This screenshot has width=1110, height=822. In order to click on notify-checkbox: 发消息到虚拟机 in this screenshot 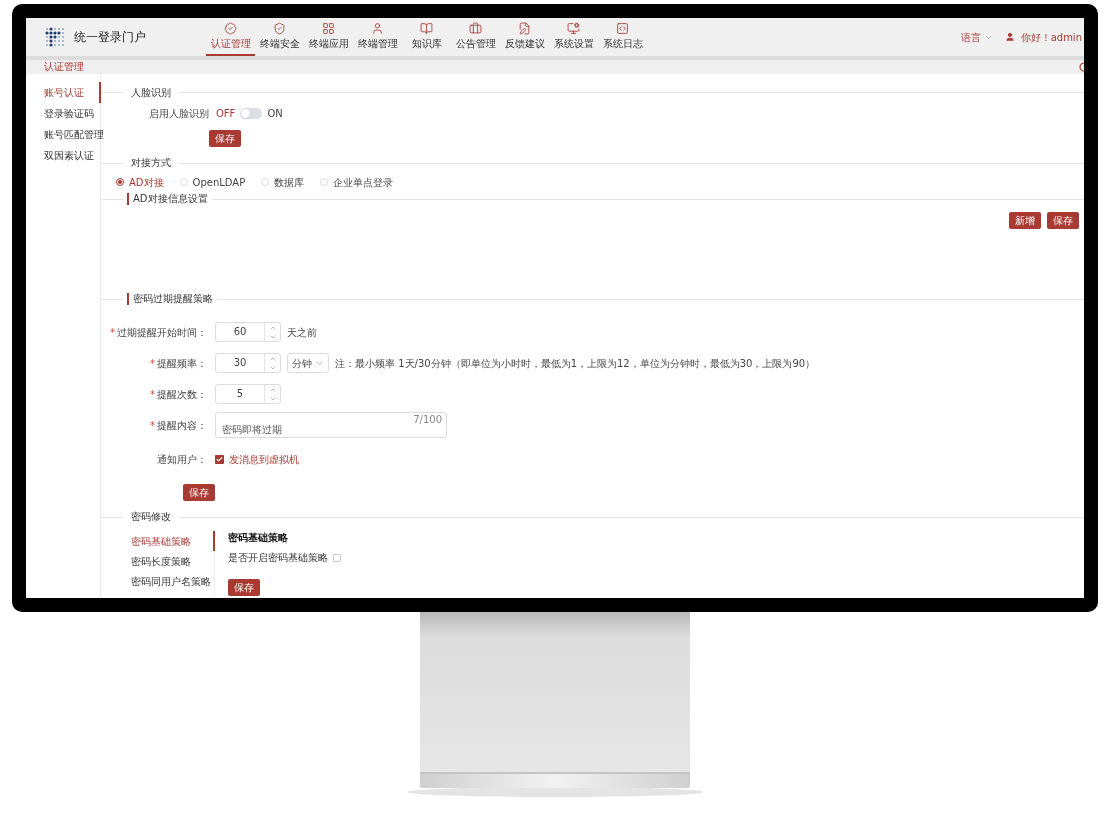, I will do `click(257, 459)`.